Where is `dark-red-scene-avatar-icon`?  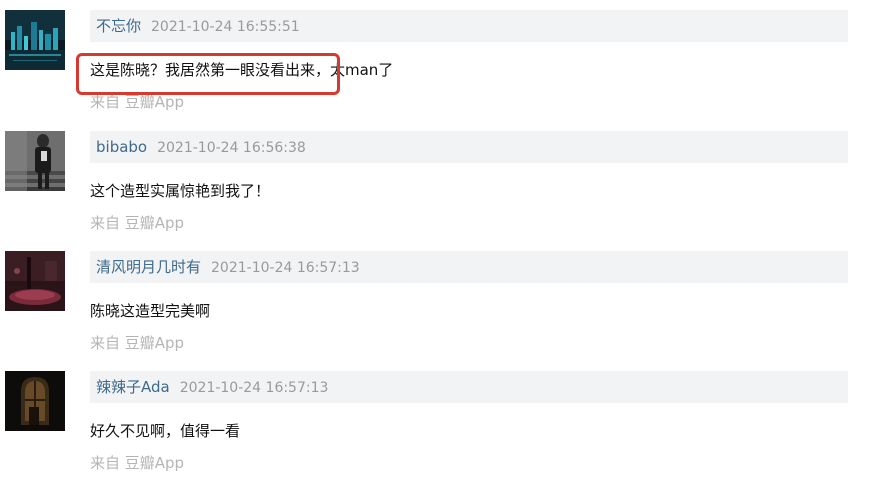 dark-red-scene-avatar-icon is located at coordinates (35, 281).